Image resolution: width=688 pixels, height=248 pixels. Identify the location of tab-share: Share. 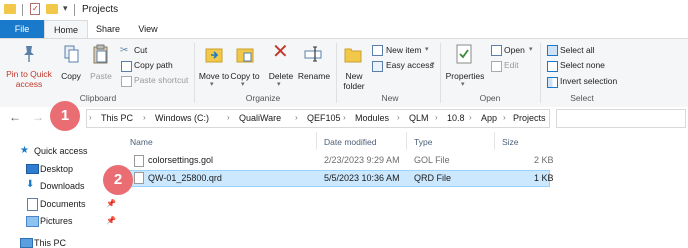
(108, 29).